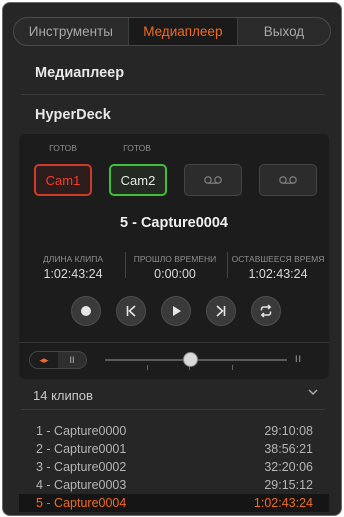  I want to click on clip-list-item: 2 - Capture0001 38:56:21, so click(174, 449).